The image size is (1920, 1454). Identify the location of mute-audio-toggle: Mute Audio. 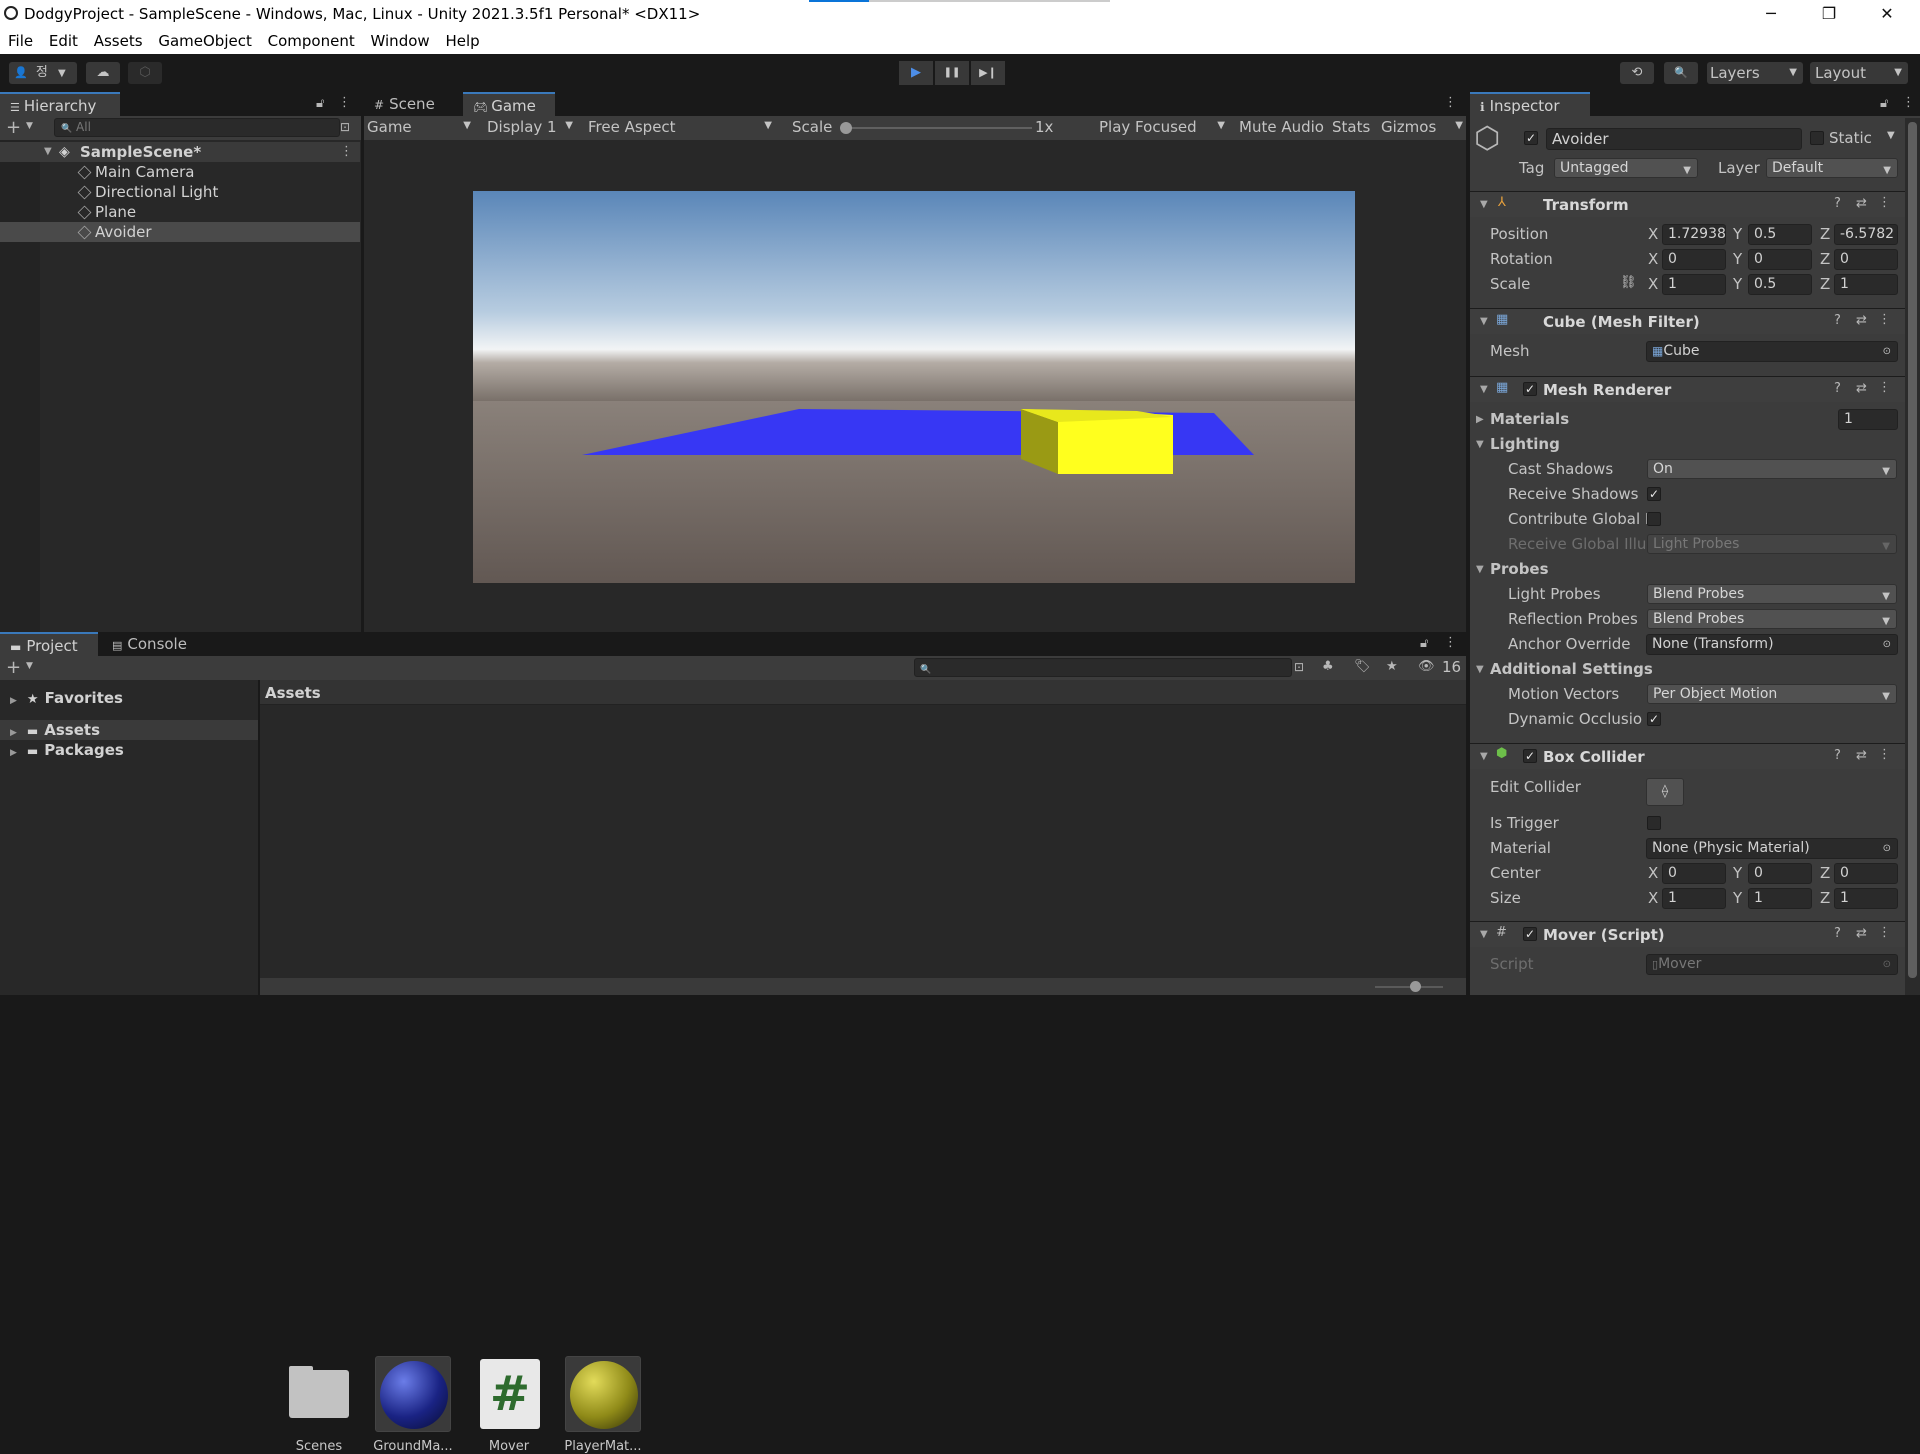
(1281, 127).